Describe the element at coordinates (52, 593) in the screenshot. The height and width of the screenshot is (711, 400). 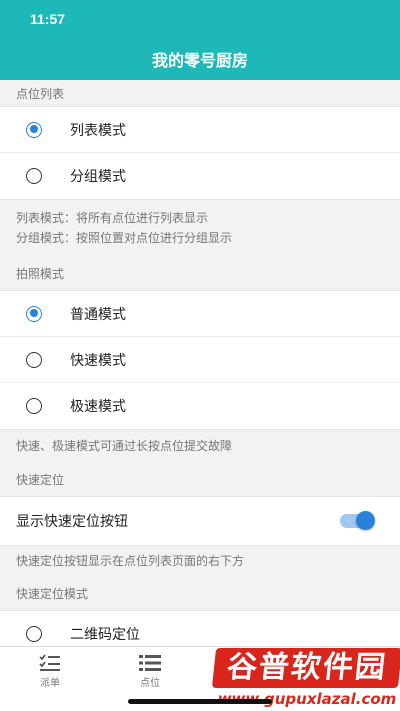
I see `section-label-quick-locate-mode: 快速定位模式` at that location.